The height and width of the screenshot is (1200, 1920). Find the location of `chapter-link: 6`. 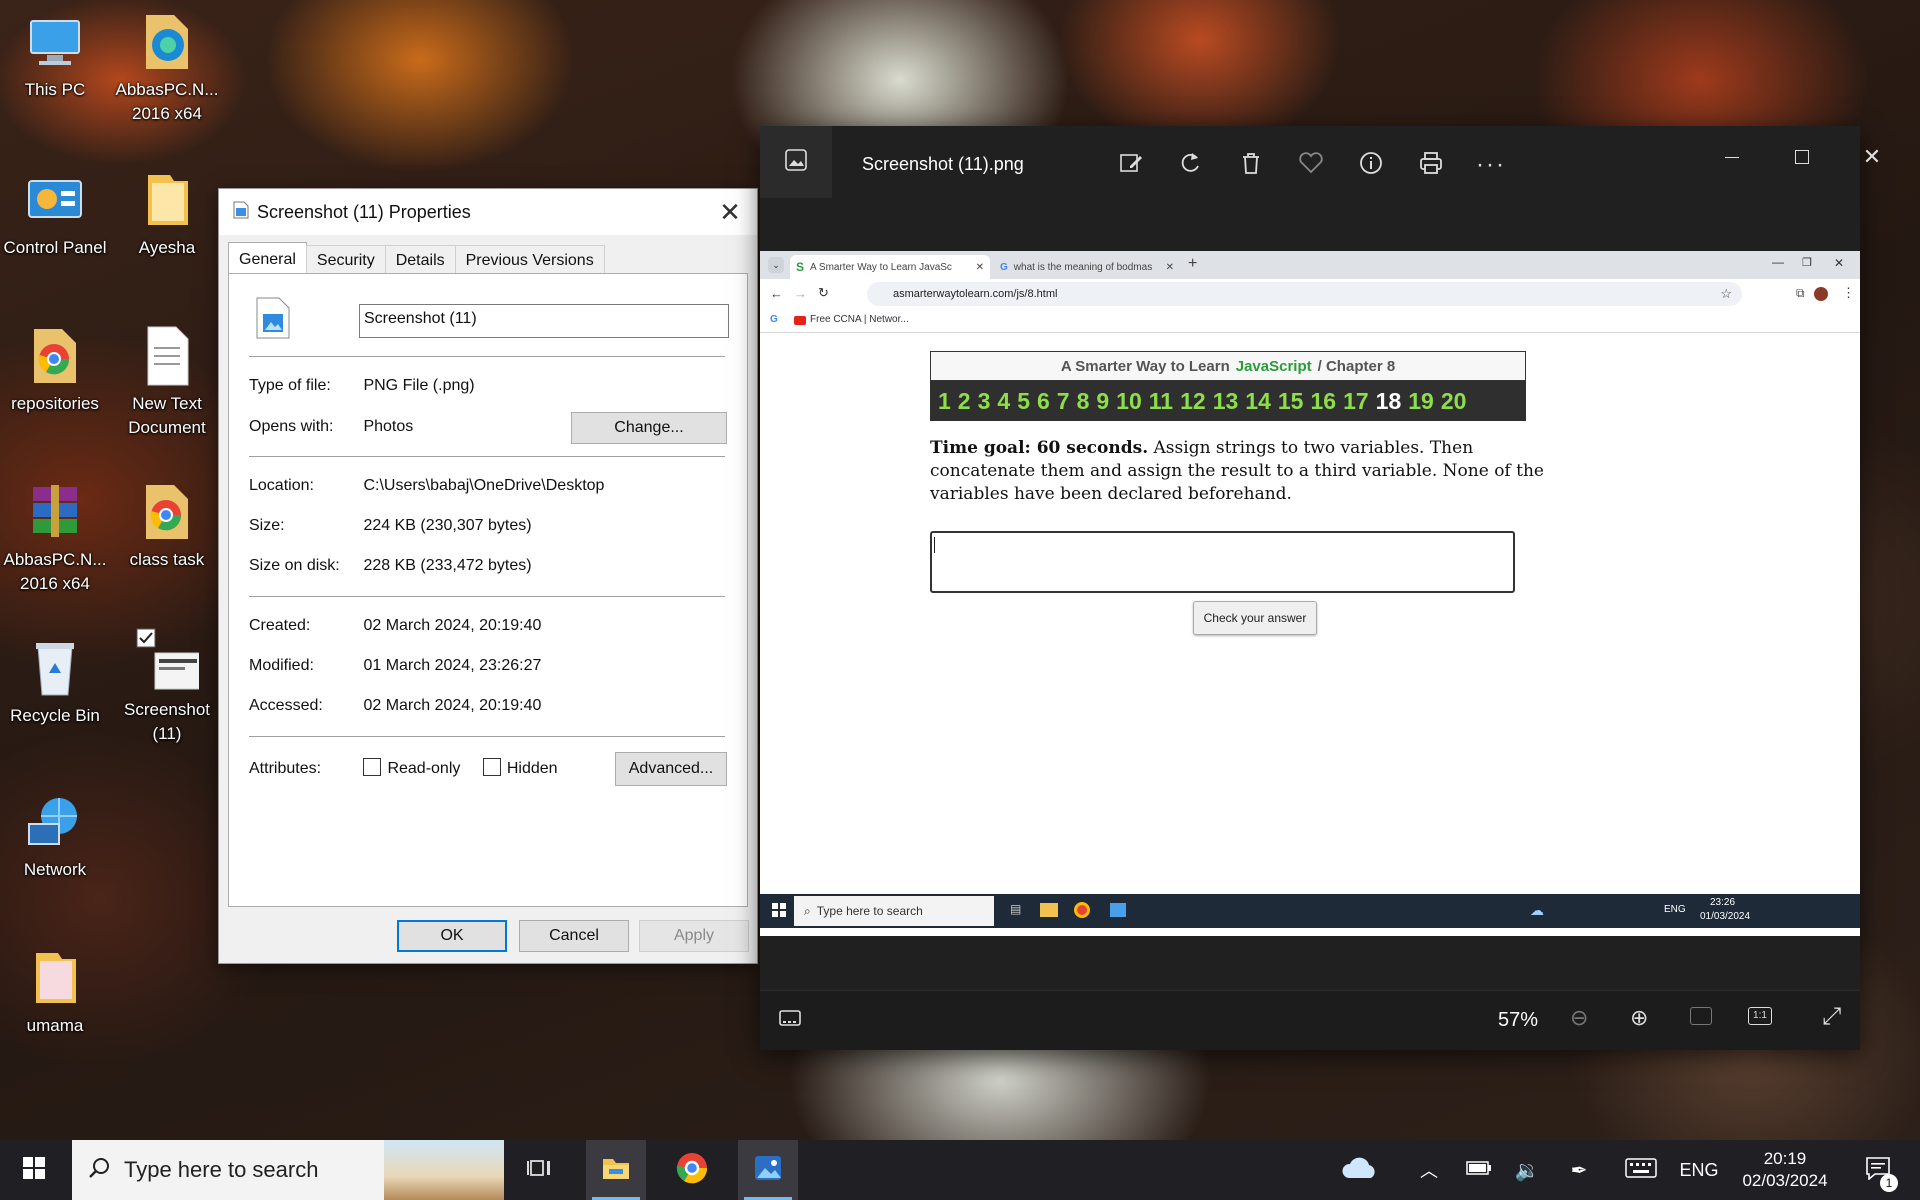

chapter-link: 6 is located at coordinates (1043, 401).